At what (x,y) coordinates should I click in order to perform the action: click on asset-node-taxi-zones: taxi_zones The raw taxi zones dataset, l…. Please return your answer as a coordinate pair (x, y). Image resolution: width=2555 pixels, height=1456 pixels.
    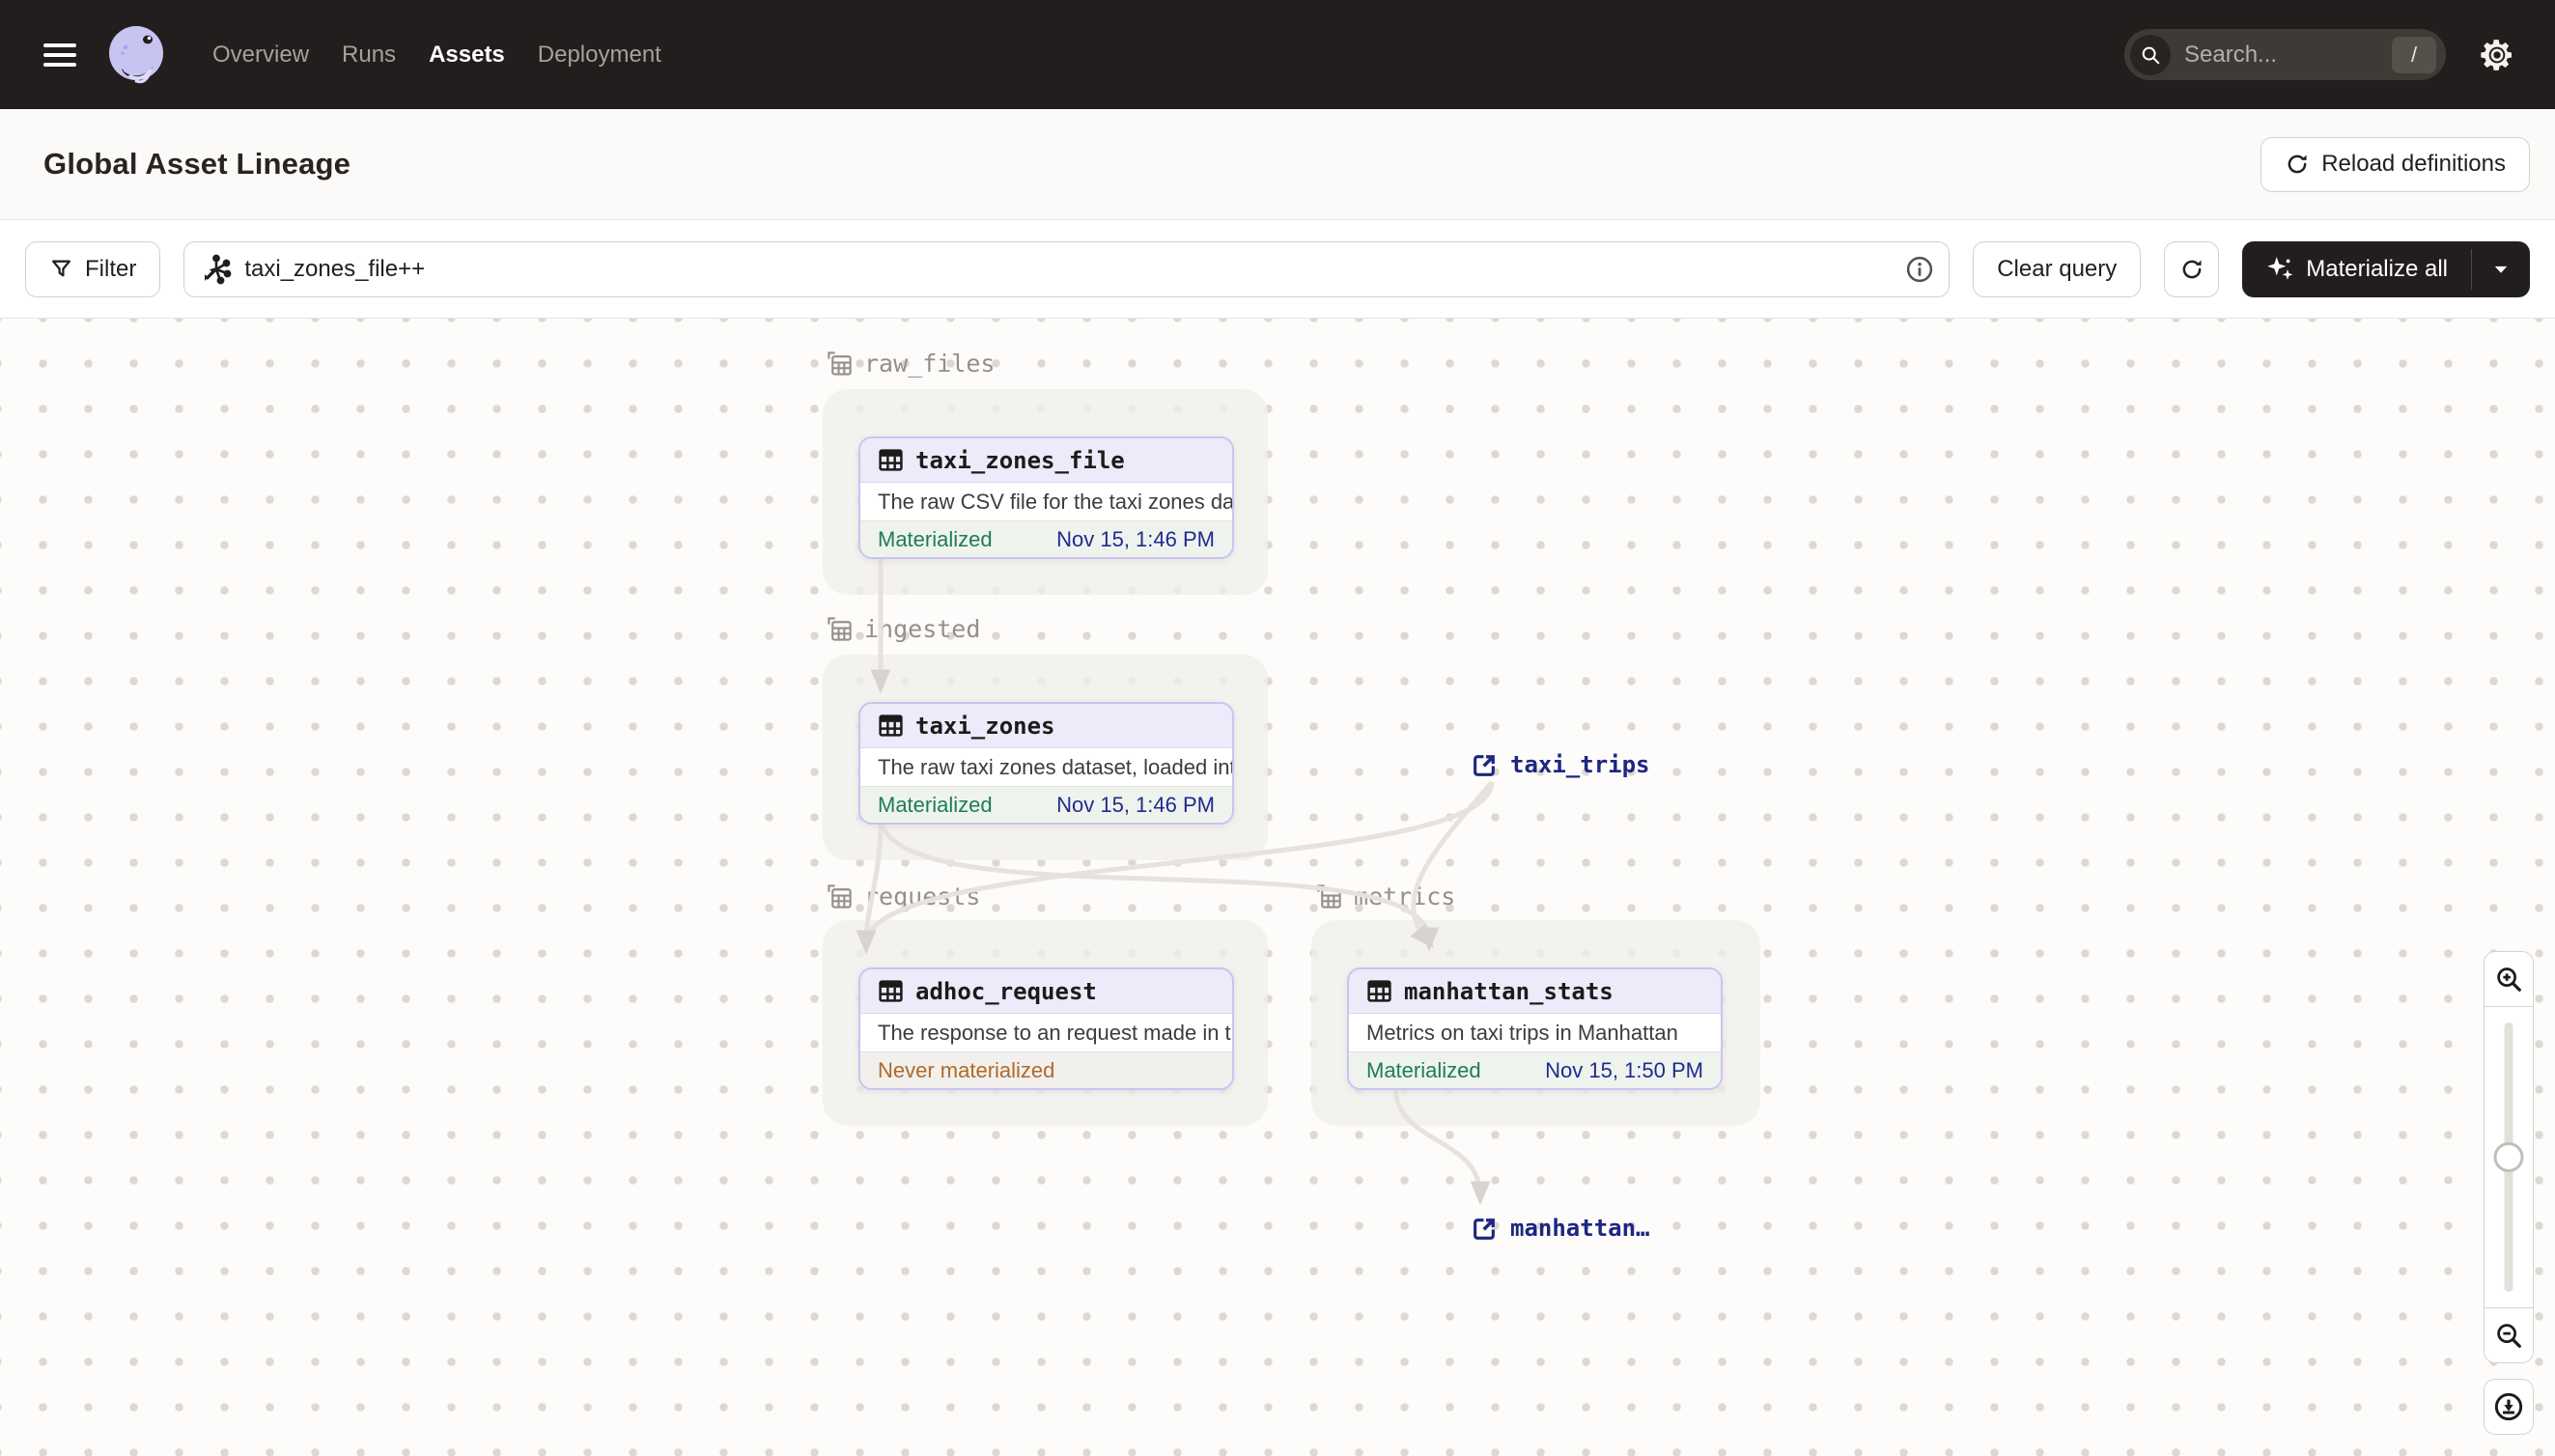
    Looking at the image, I should click on (1046, 764).